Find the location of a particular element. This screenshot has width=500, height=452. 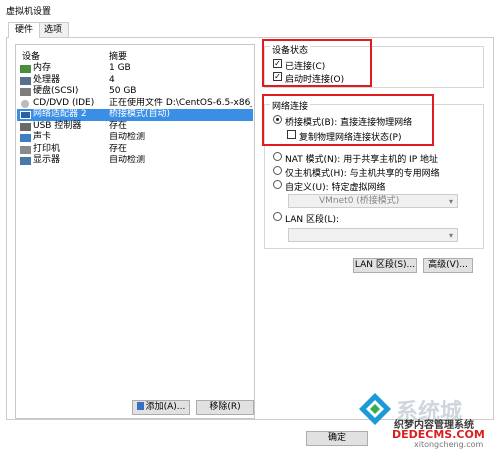

host-only-radio is located at coordinates (277, 170).